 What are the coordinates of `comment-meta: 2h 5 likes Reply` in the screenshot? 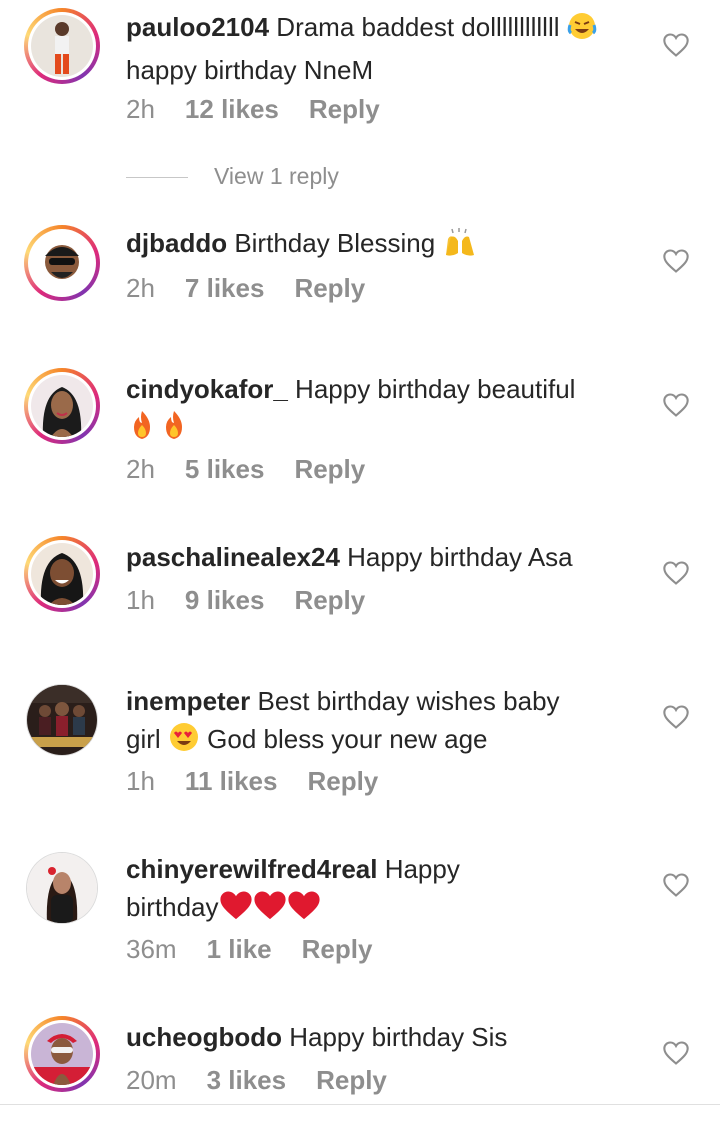 It's located at (260, 469).